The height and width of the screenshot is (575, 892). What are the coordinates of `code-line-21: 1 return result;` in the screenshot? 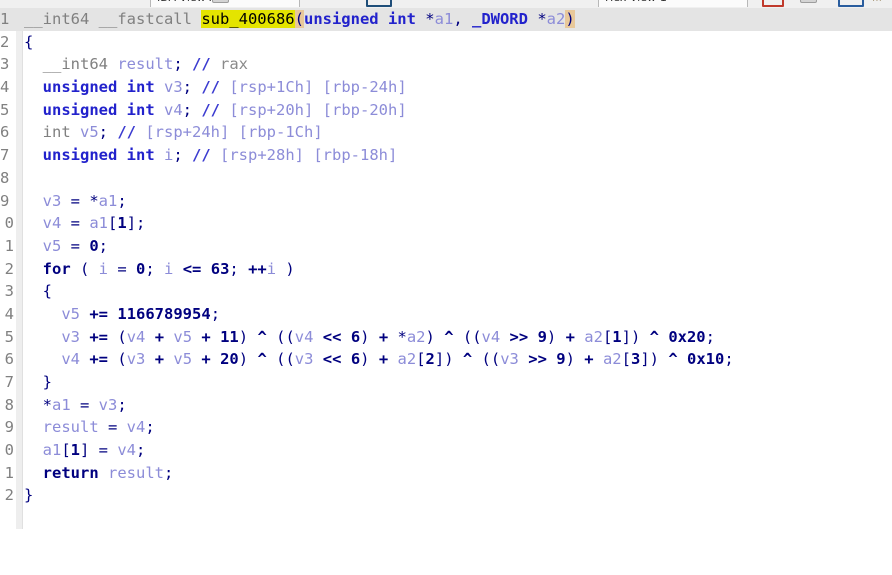 It's located at (446, 473).